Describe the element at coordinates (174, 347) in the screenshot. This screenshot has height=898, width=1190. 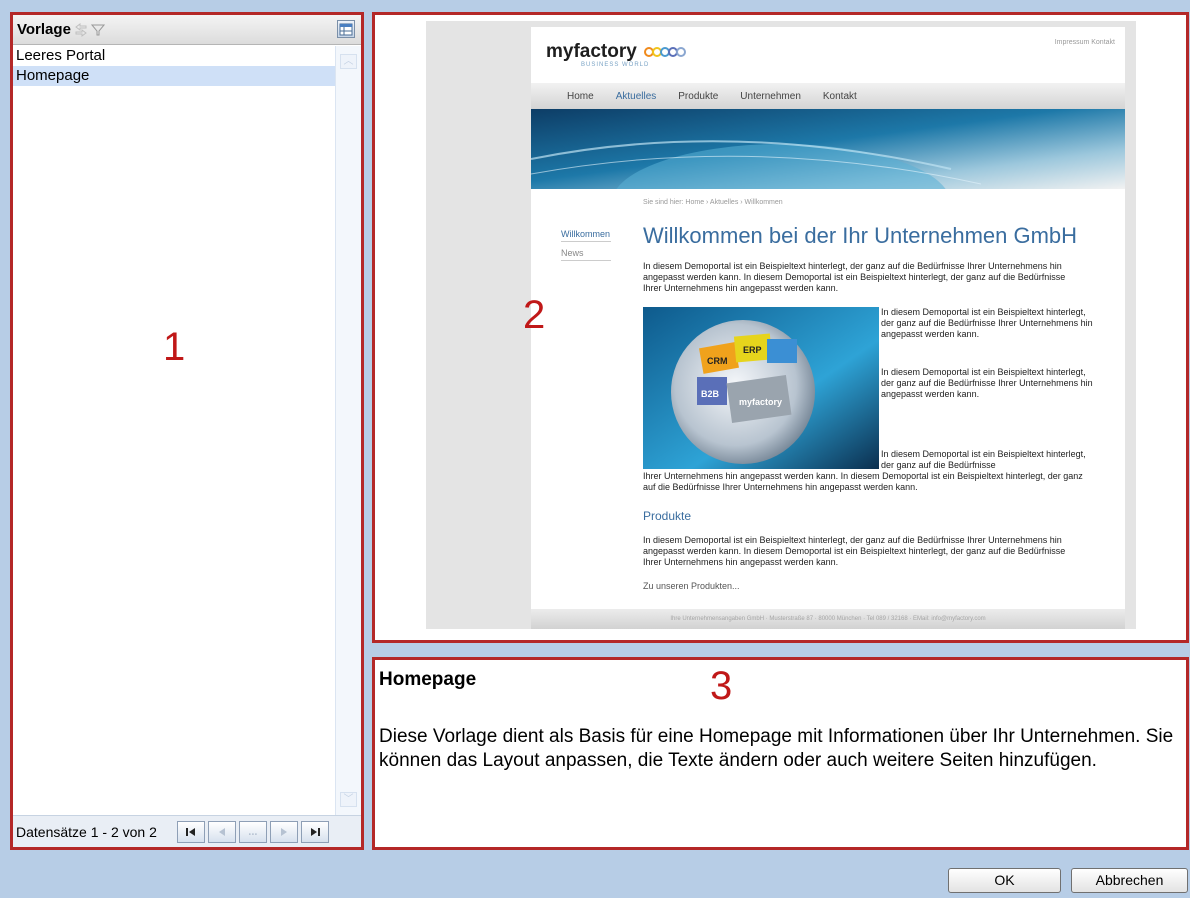
I see `annotation-number-1: 1` at that location.